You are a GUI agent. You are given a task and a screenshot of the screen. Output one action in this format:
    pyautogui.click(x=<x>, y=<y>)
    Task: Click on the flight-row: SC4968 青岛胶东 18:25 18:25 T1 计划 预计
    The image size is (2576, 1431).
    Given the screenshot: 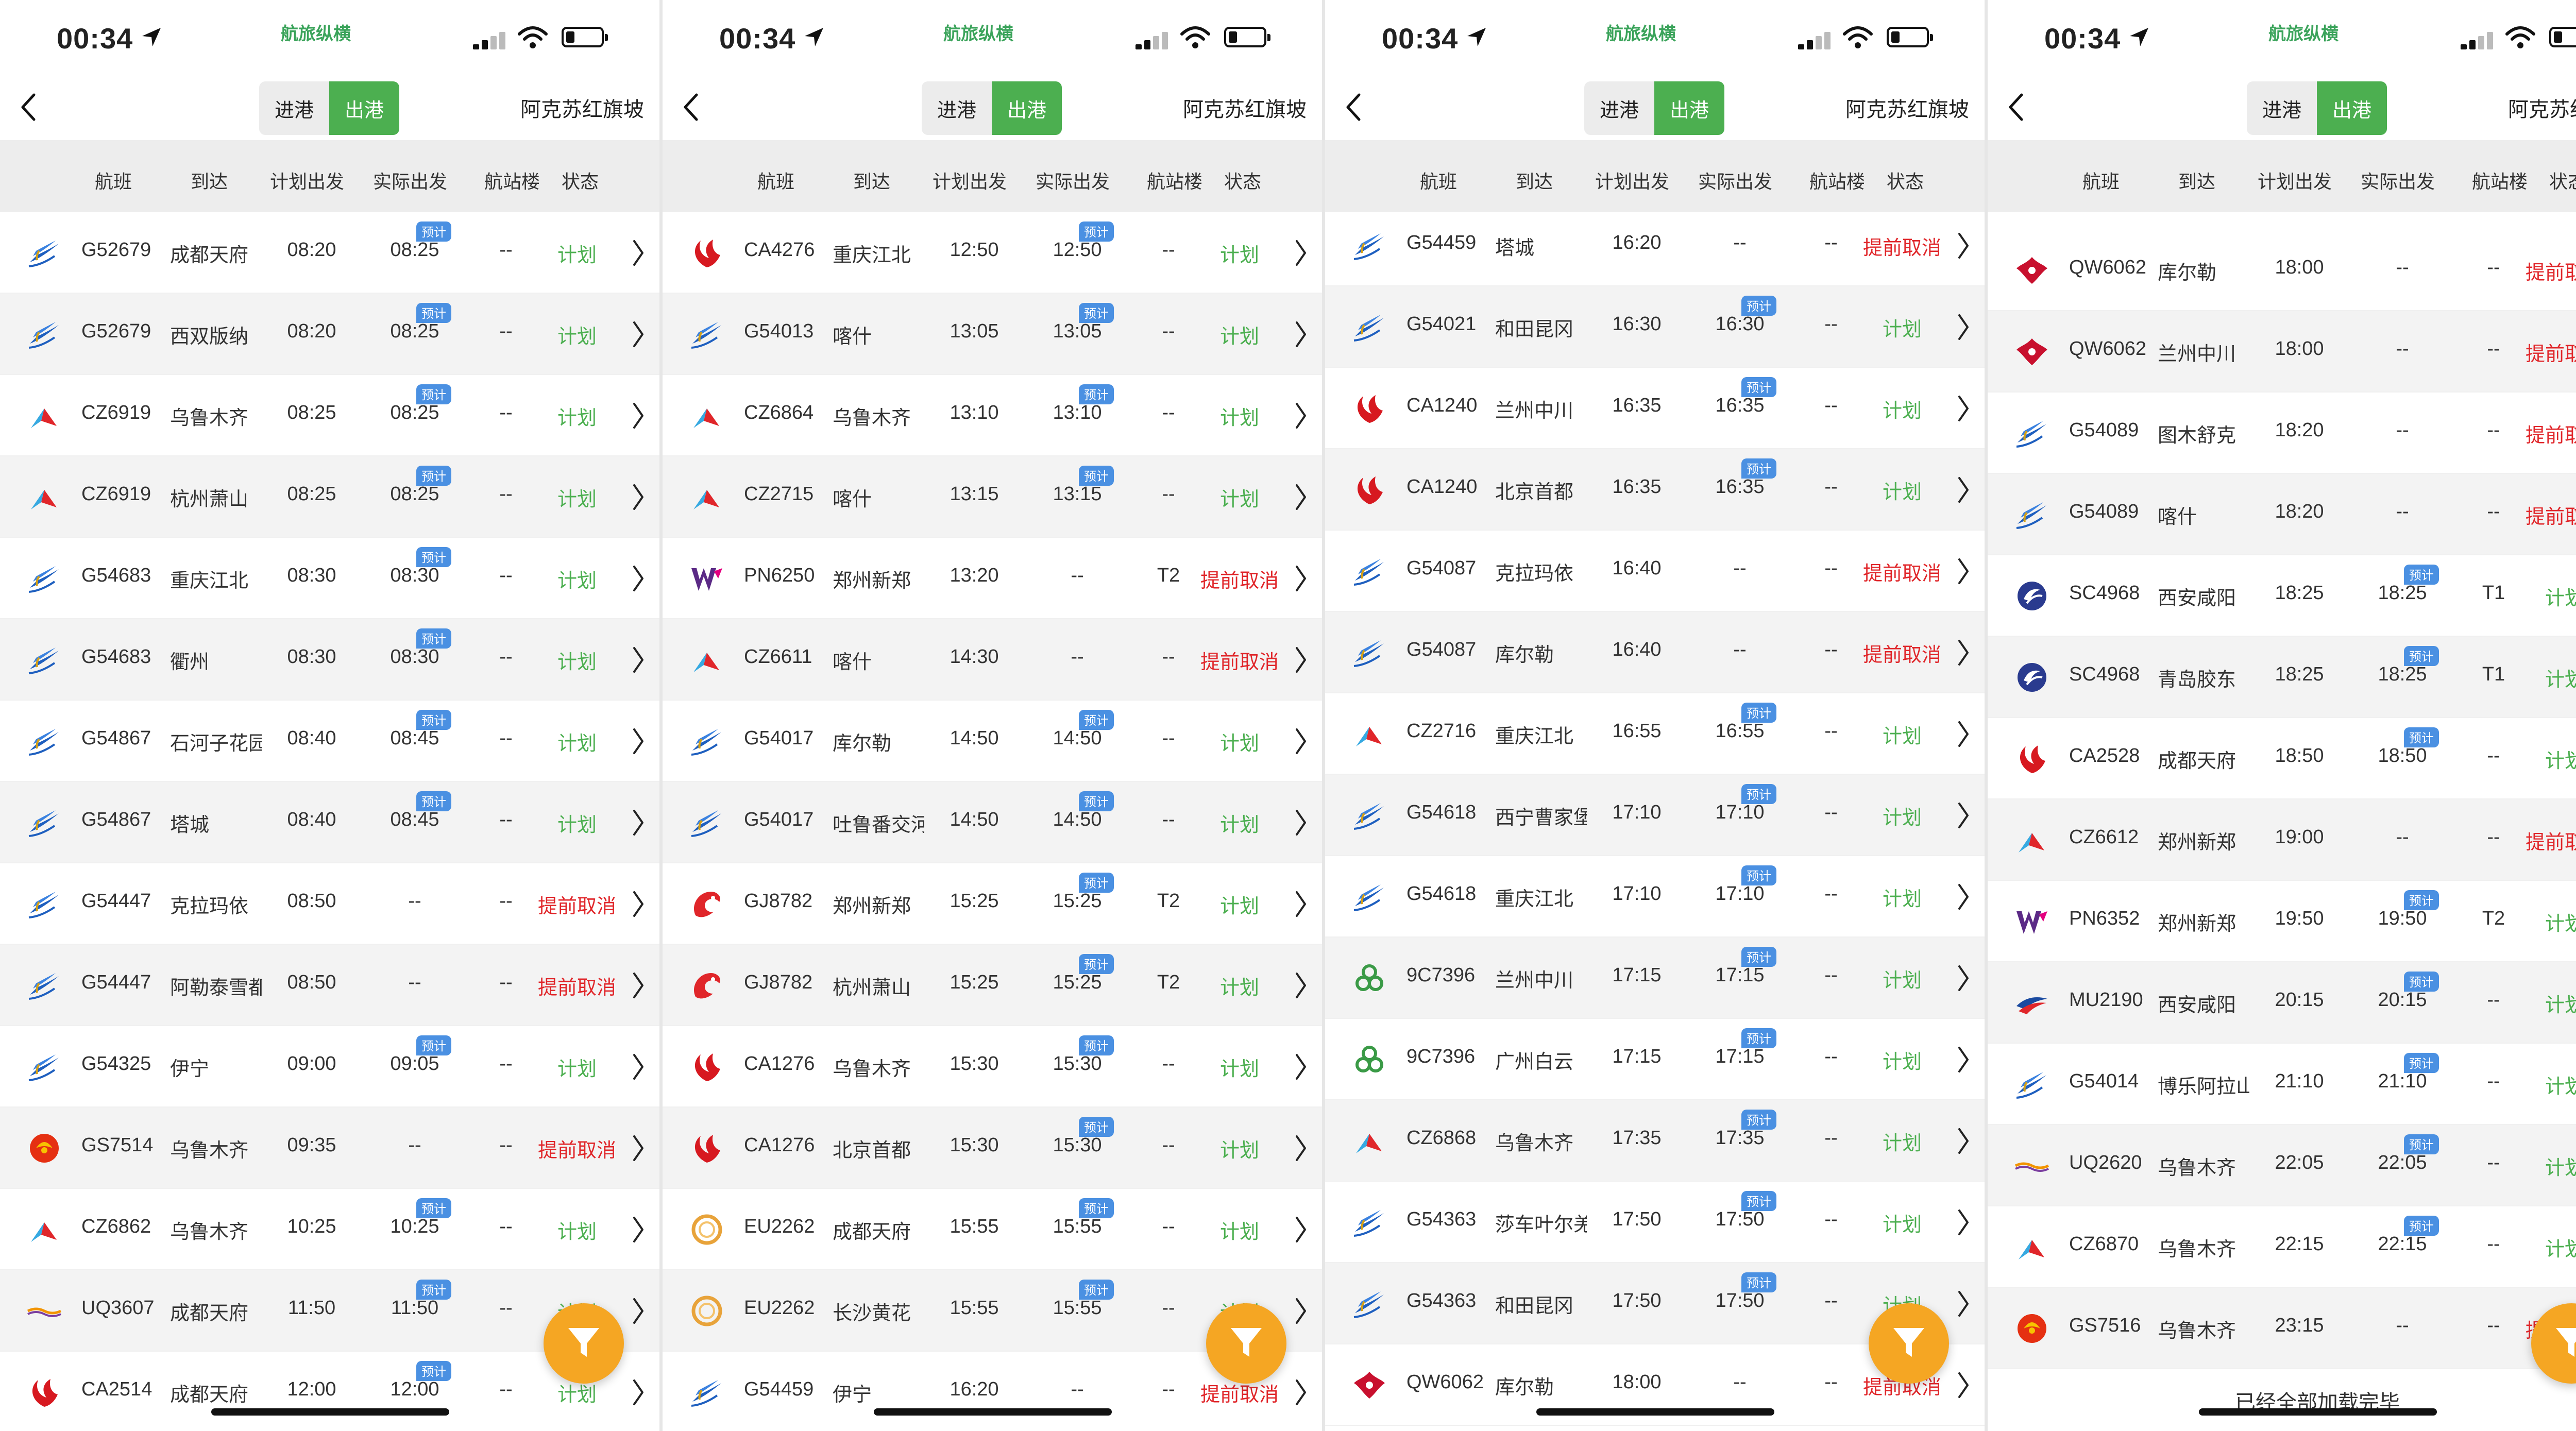 What is the action you would take?
    pyautogui.click(x=2282, y=677)
    